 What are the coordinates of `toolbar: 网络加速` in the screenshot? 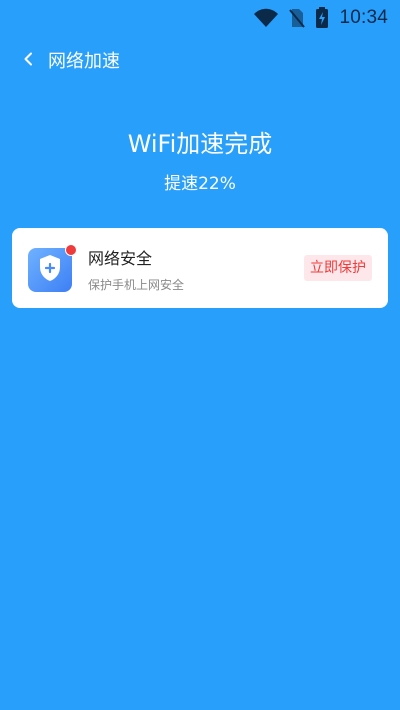 It's located at (200, 60).